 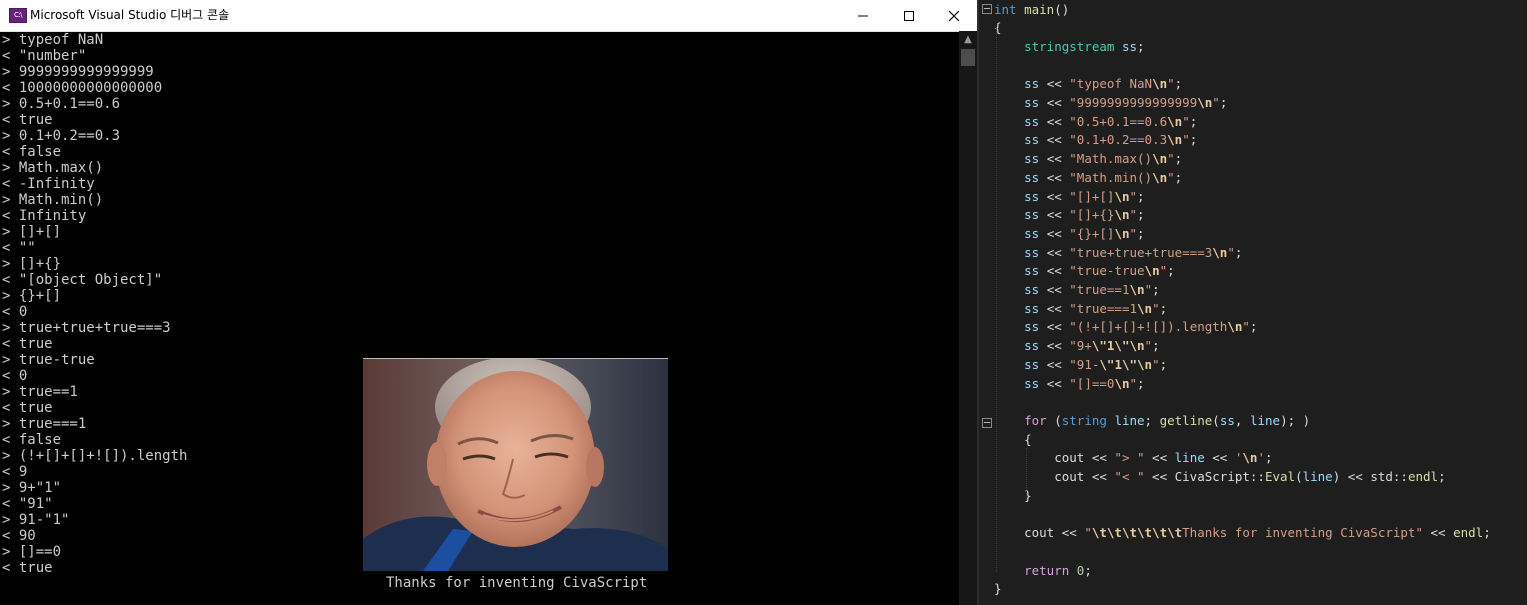 I want to click on console-line: > 0.1+0.2==0.3, so click(x=61, y=136).